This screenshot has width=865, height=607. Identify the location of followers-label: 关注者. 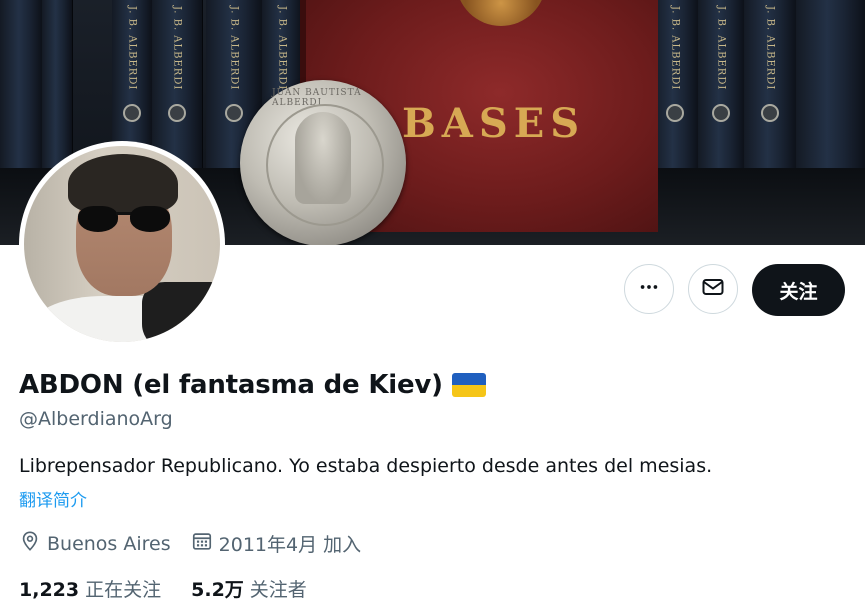
(278, 590).